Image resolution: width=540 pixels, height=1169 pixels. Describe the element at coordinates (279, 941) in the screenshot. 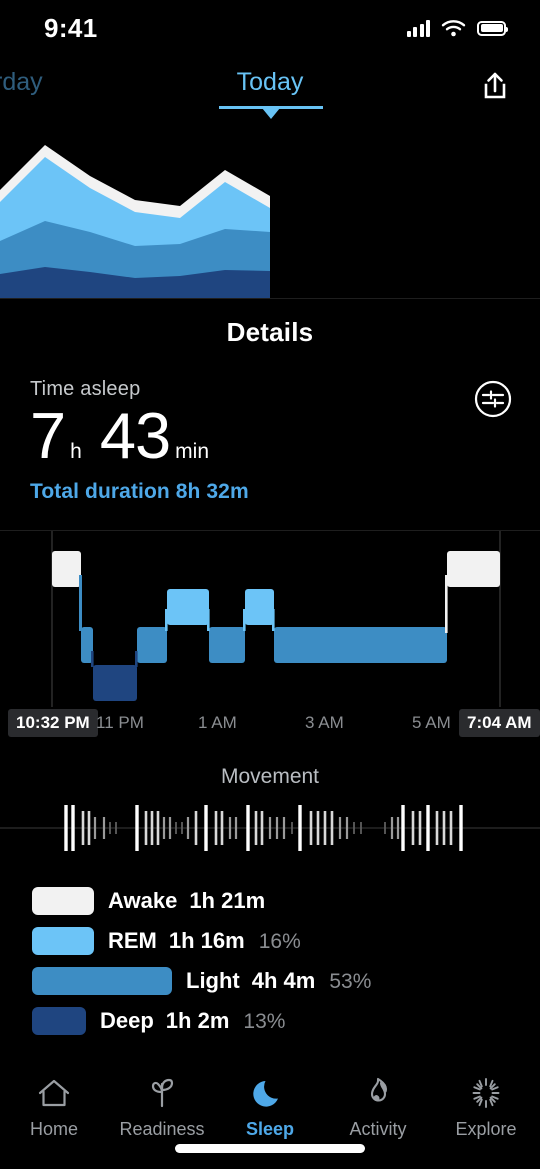

I see `legend-percent-rem: 16%` at that location.